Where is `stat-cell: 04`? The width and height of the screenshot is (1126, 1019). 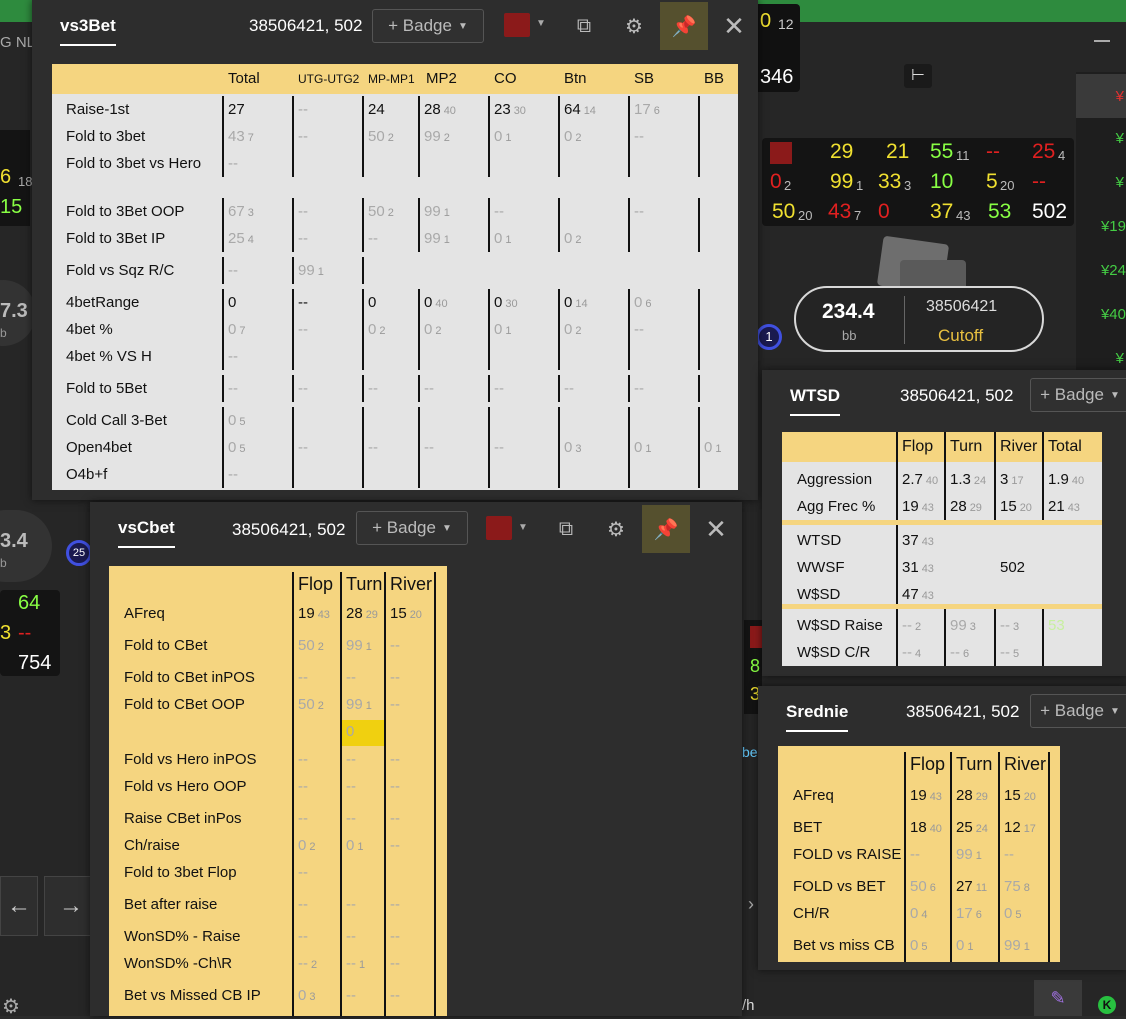 stat-cell: 04 is located at coordinates (918, 913).